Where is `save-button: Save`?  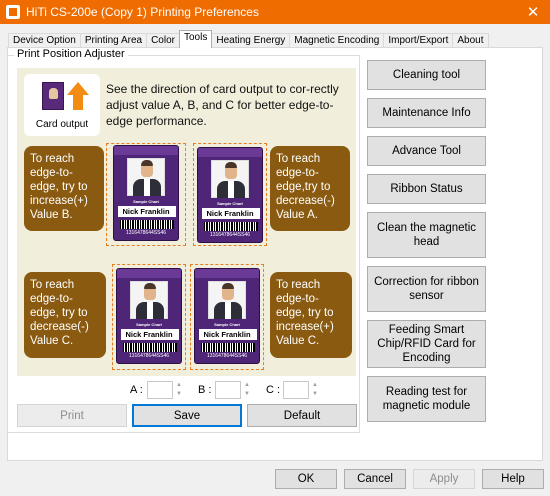
save-button: Save is located at coordinates (187, 415).